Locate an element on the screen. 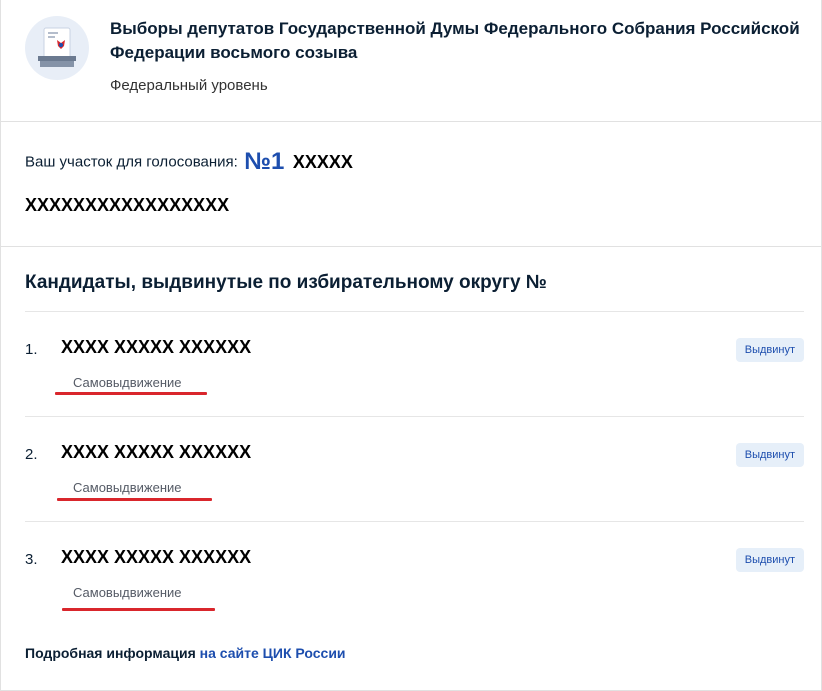 This screenshot has height=691, width=822. more-info: Подробная информация на сайте ЦИК России is located at coordinates (185, 653).